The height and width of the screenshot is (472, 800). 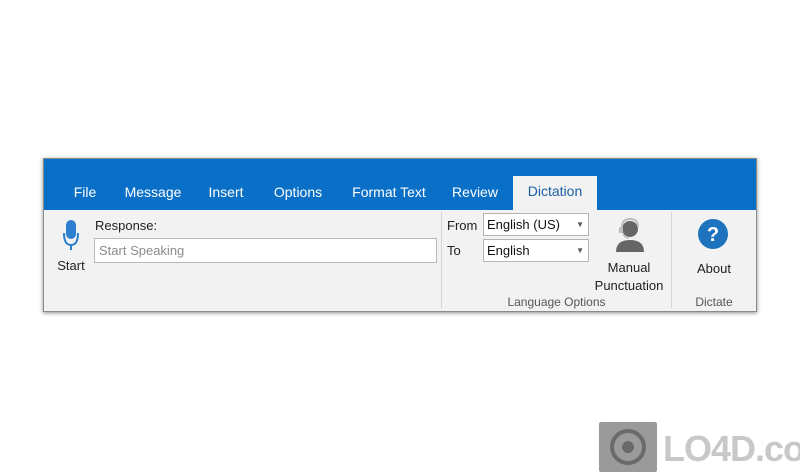 What do you see at coordinates (523, 224) in the screenshot?
I see `from-language-value: English (US)` at bounding box center [523, 224].